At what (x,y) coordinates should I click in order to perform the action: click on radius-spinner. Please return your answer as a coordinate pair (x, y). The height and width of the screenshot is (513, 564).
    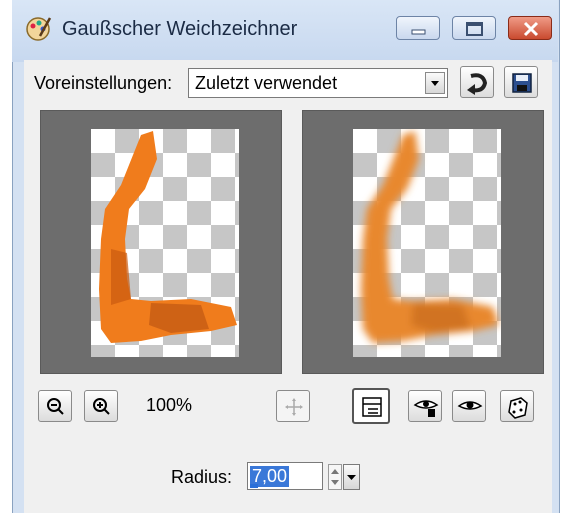
    Looking at the image, I should click on (335, 477).